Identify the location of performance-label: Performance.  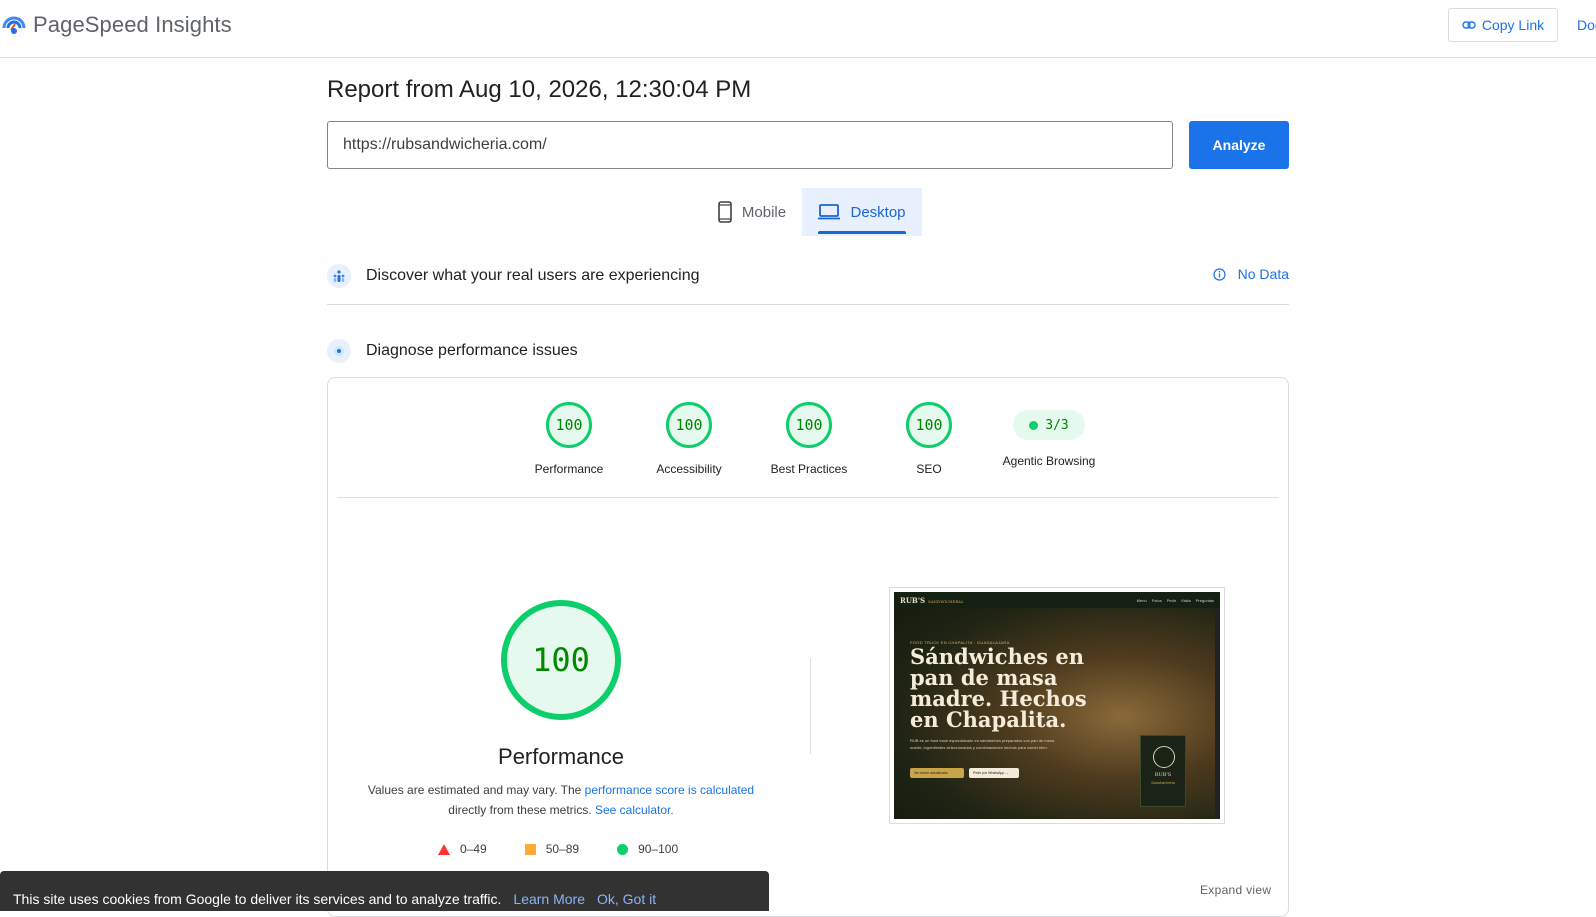
(569, 469).